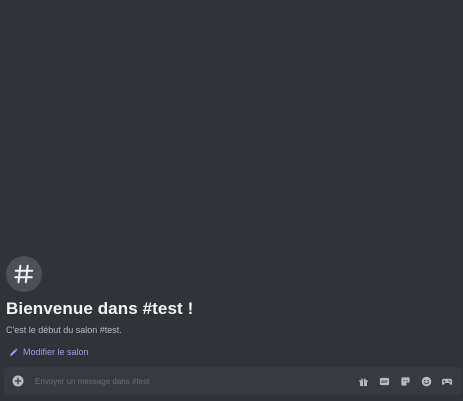  I want to click on edit-channel-link: Modifier le salon, so click(232, 352).